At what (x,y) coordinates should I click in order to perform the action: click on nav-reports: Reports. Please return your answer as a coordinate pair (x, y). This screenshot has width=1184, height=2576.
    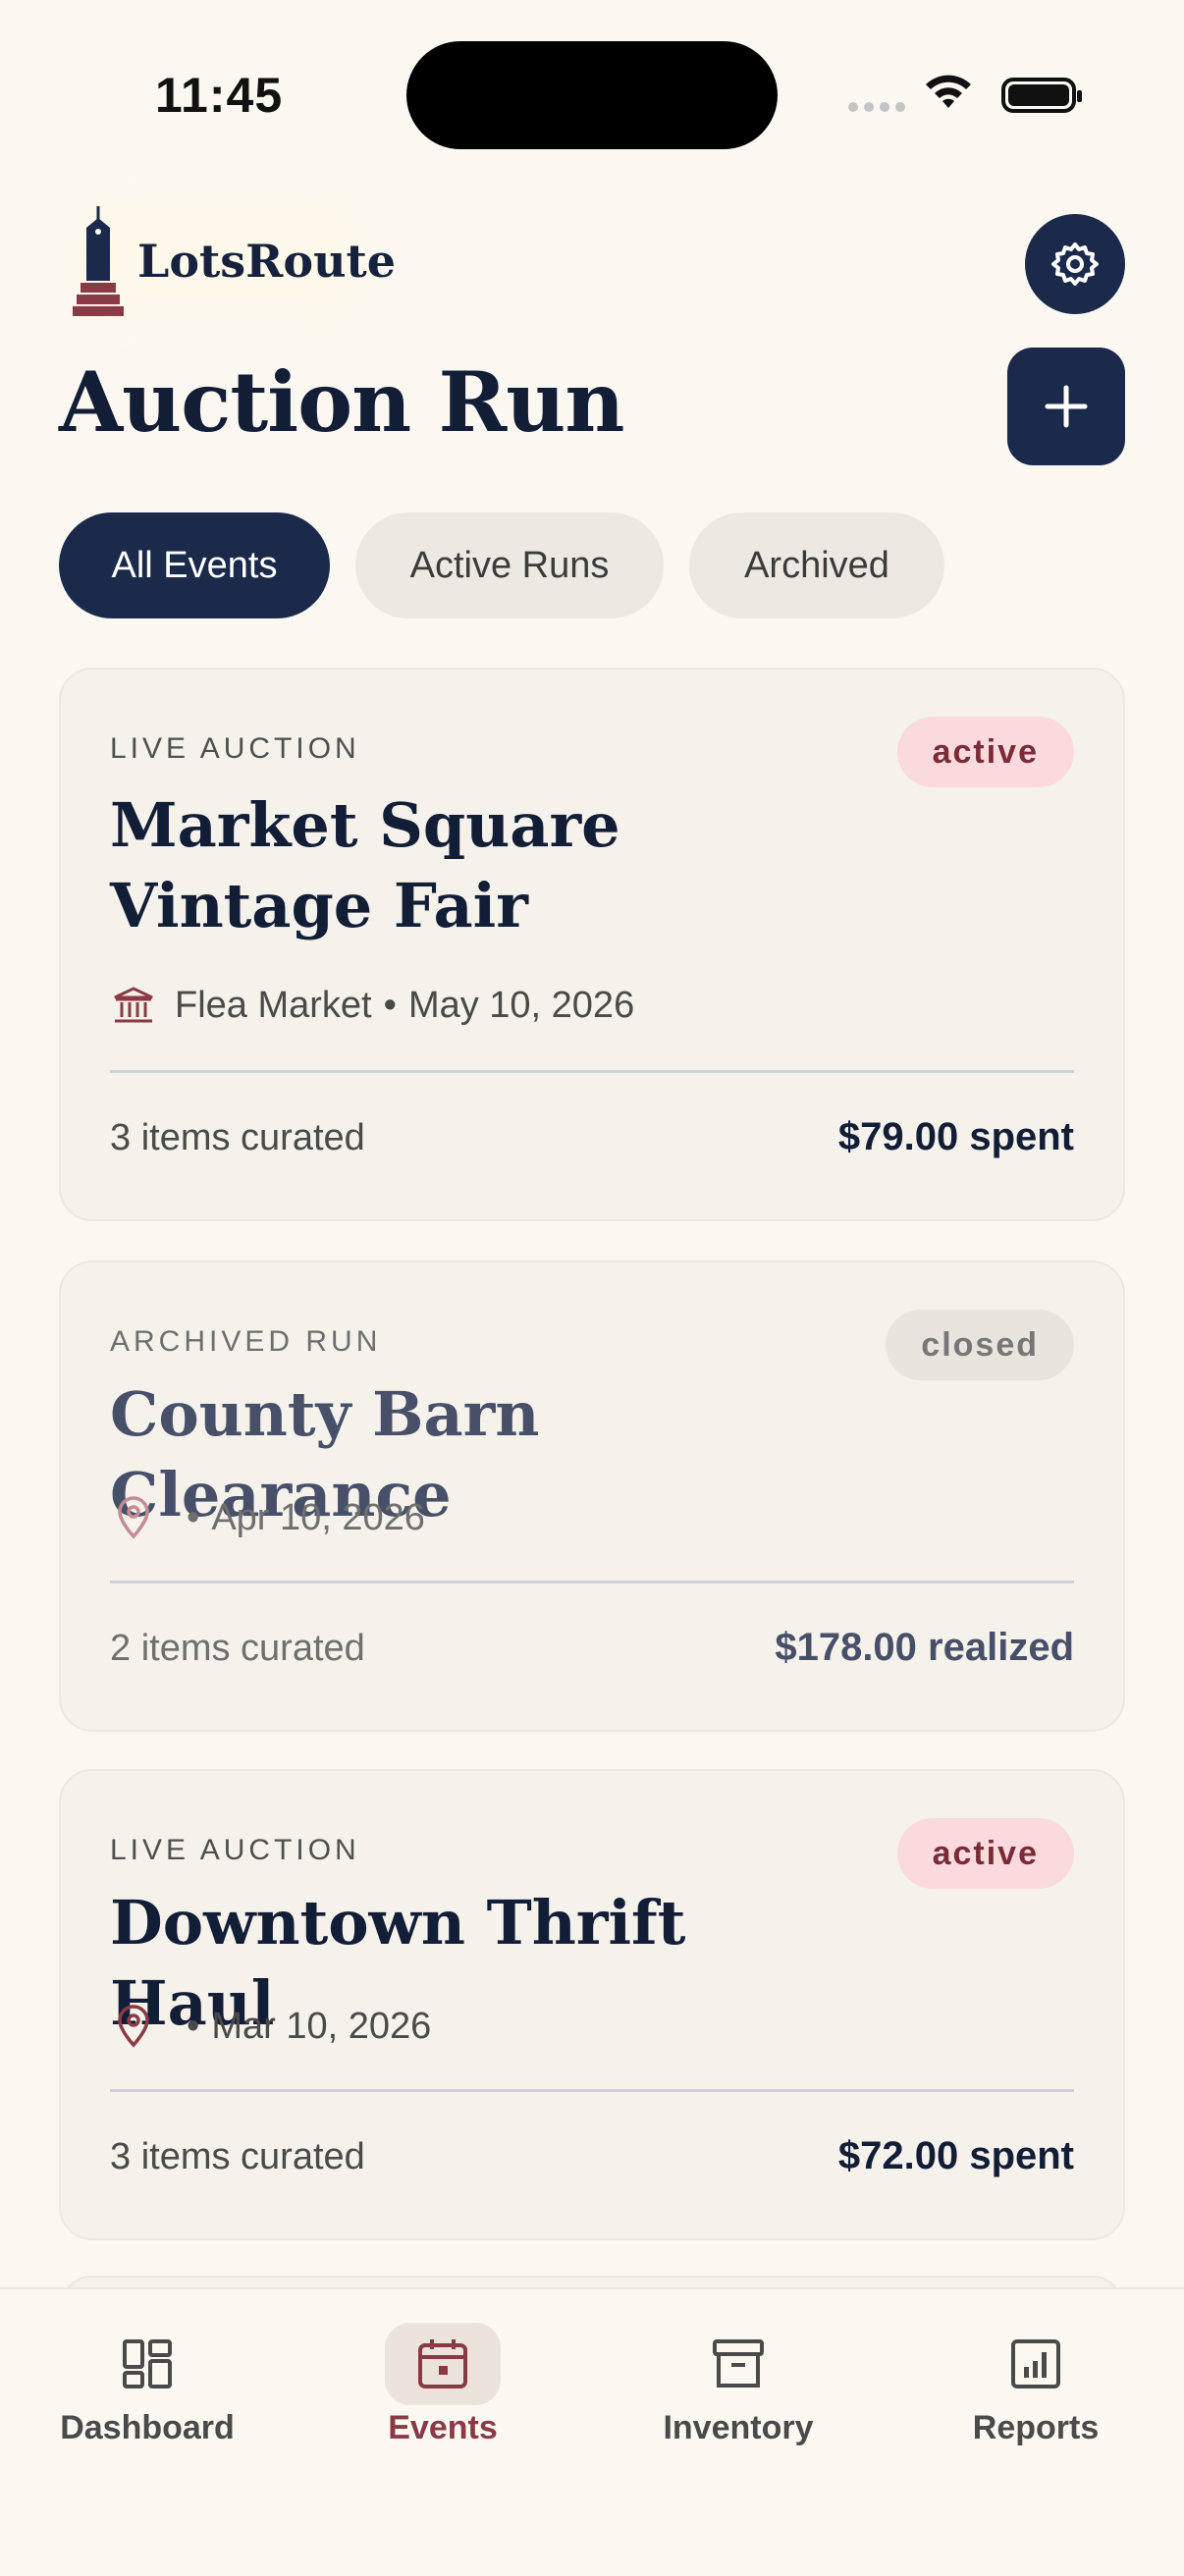
    Looking at the image, I should click on (1035, 2385).